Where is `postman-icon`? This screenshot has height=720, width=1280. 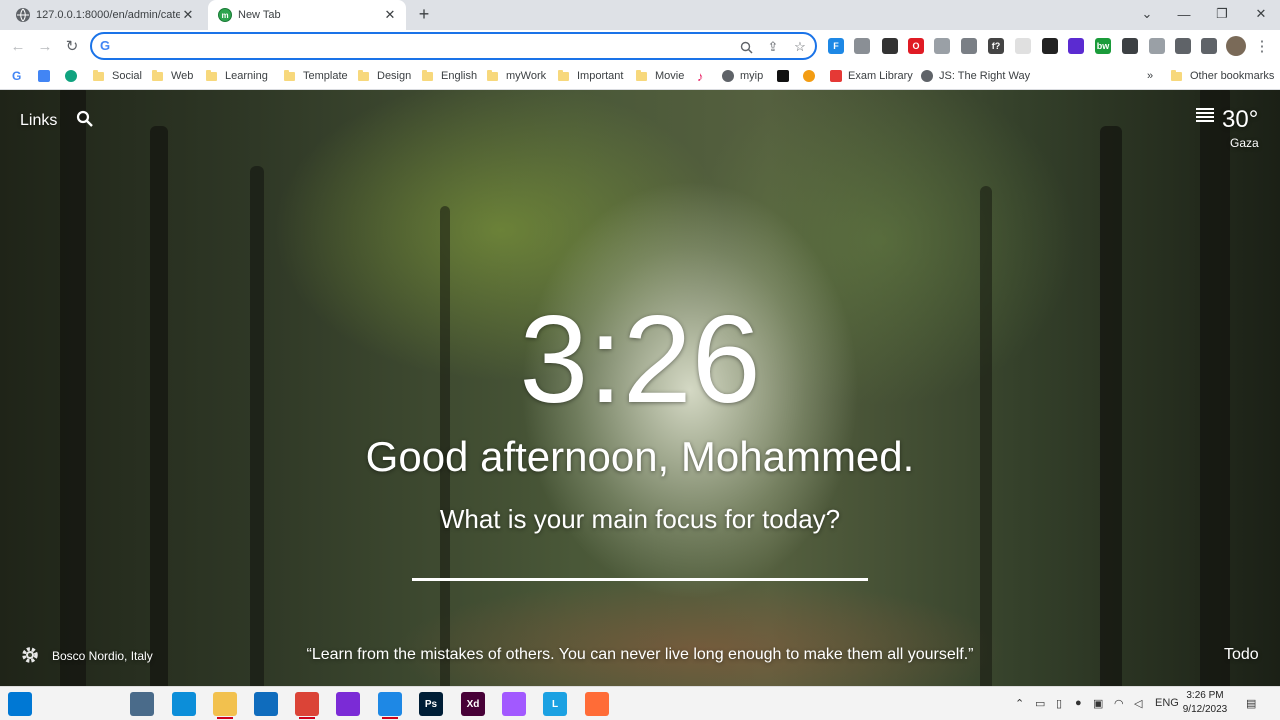 postman-icon is located at coordinates (597, 704).